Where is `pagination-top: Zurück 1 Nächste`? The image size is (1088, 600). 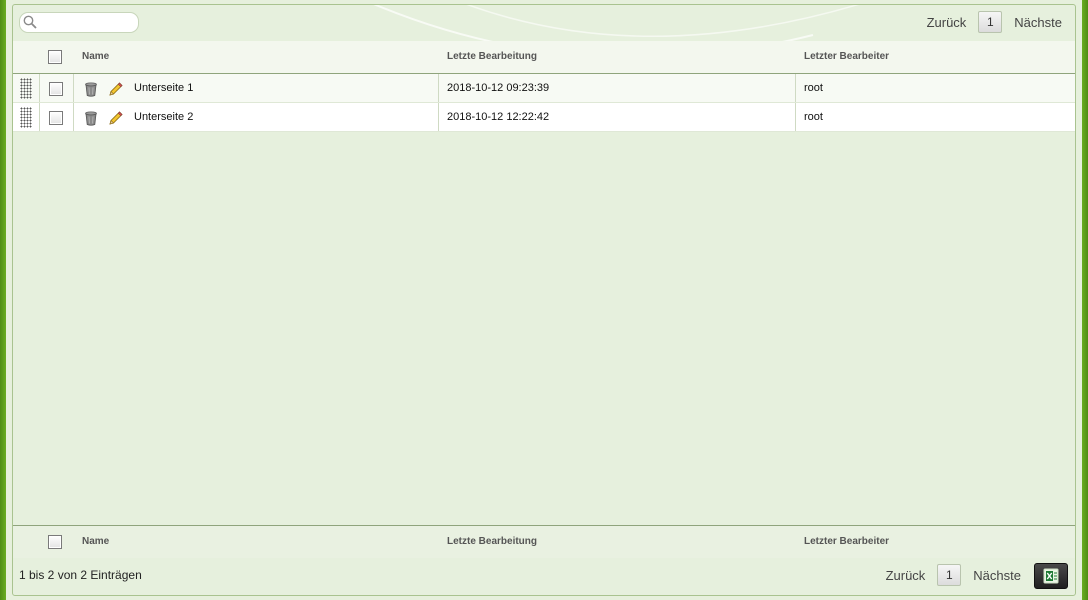
pagination-top: Zurück 1 Nächste is located at coordinates (994, 22).